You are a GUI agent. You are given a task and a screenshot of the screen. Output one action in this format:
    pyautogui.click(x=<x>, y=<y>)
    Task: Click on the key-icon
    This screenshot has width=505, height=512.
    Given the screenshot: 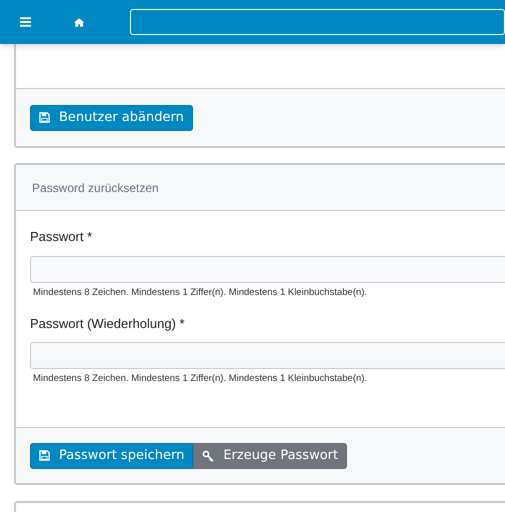 What is the action you would take?
    pyautogui.click(x=208, y=456)
    